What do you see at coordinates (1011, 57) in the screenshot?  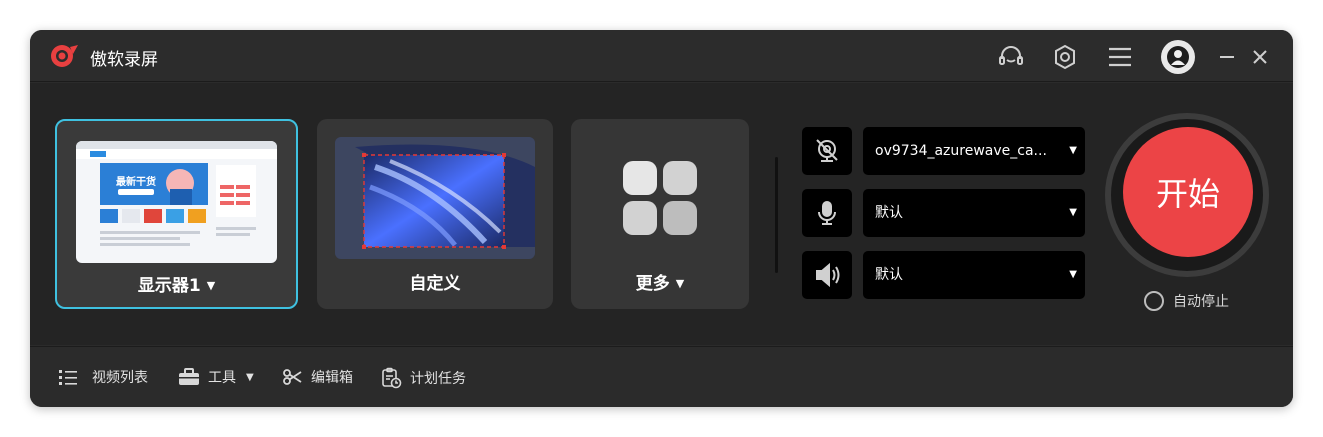 I see `headset-icon` at bounding box center [1011, 57].